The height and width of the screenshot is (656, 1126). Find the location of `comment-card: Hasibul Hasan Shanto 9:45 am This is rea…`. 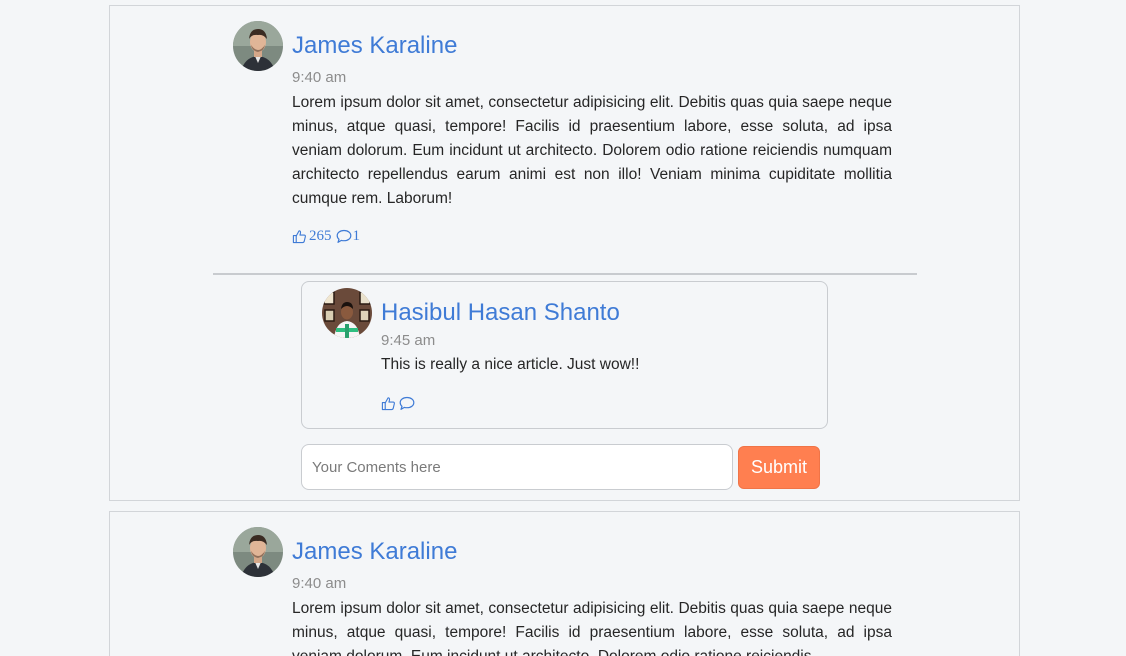

comment-card: Hasibul Hasan Shanto 9:45 am This is rea… is located at coordinates (564, 355).